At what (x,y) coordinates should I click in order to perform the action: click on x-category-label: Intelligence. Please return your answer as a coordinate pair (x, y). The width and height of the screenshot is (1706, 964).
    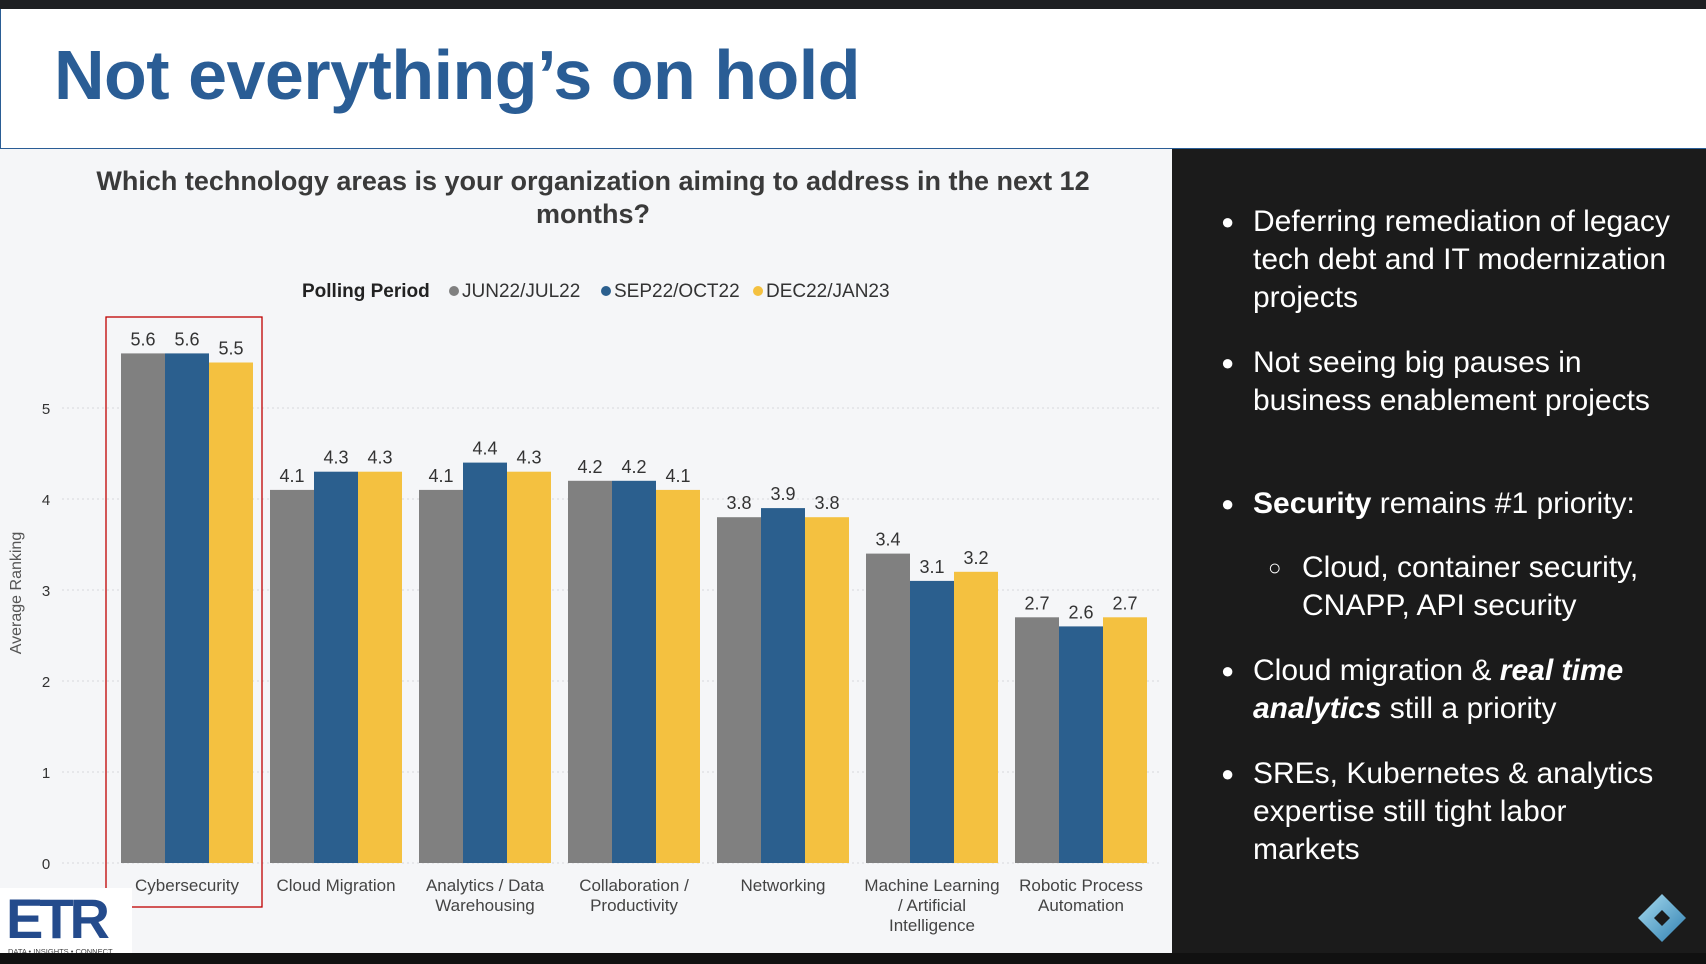
    Looking at the image, I should click on (932, 925).